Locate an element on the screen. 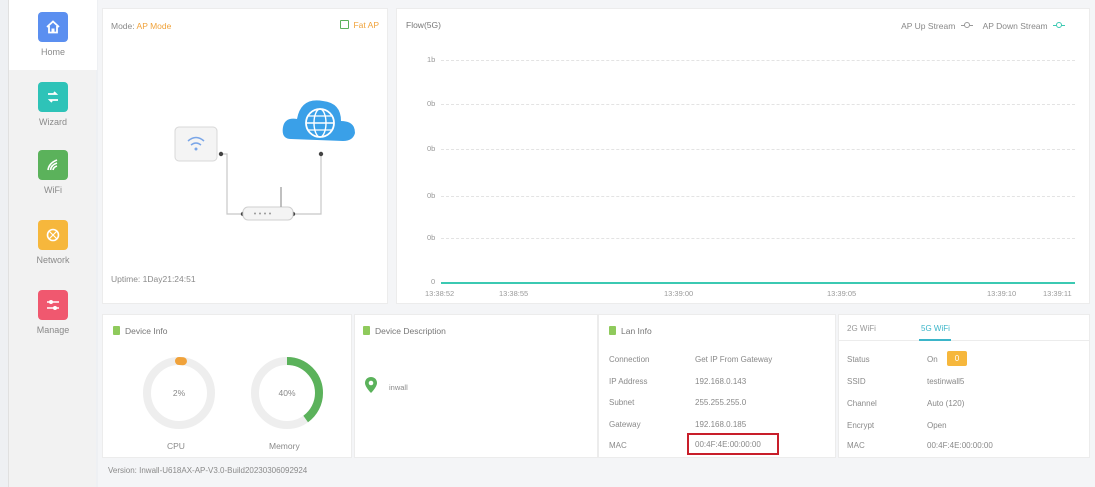 This screenshot has width=1095, height=487. sidebar-item-network: Network is located at coordinates (53, 253).